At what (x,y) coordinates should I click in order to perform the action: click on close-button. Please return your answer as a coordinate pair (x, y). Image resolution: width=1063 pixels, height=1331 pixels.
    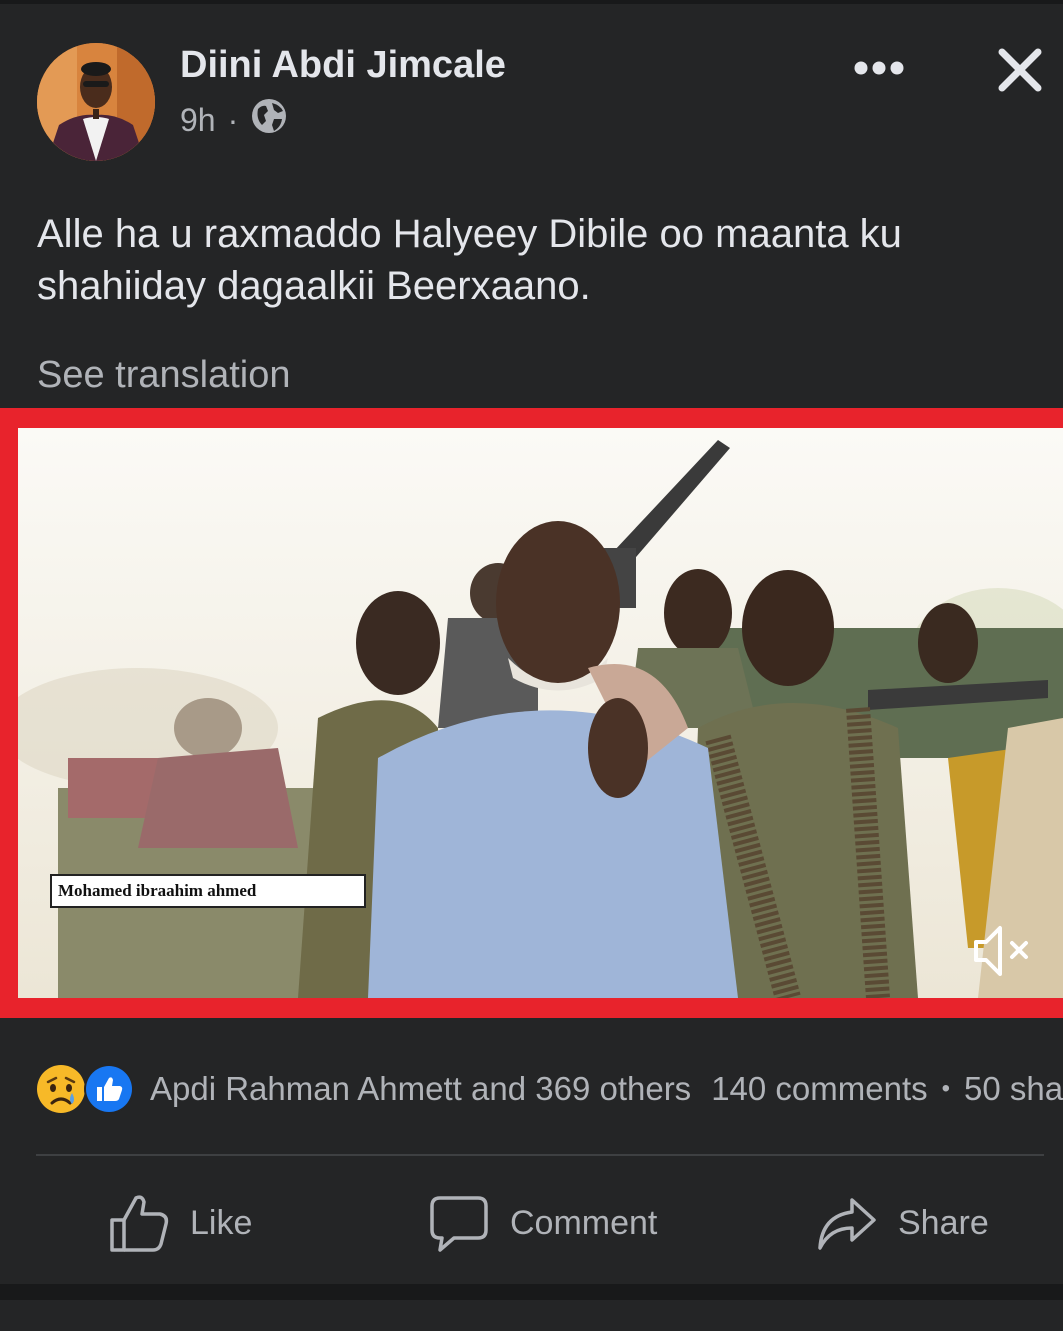
    Looking at the image, I should click on (1020, 70).